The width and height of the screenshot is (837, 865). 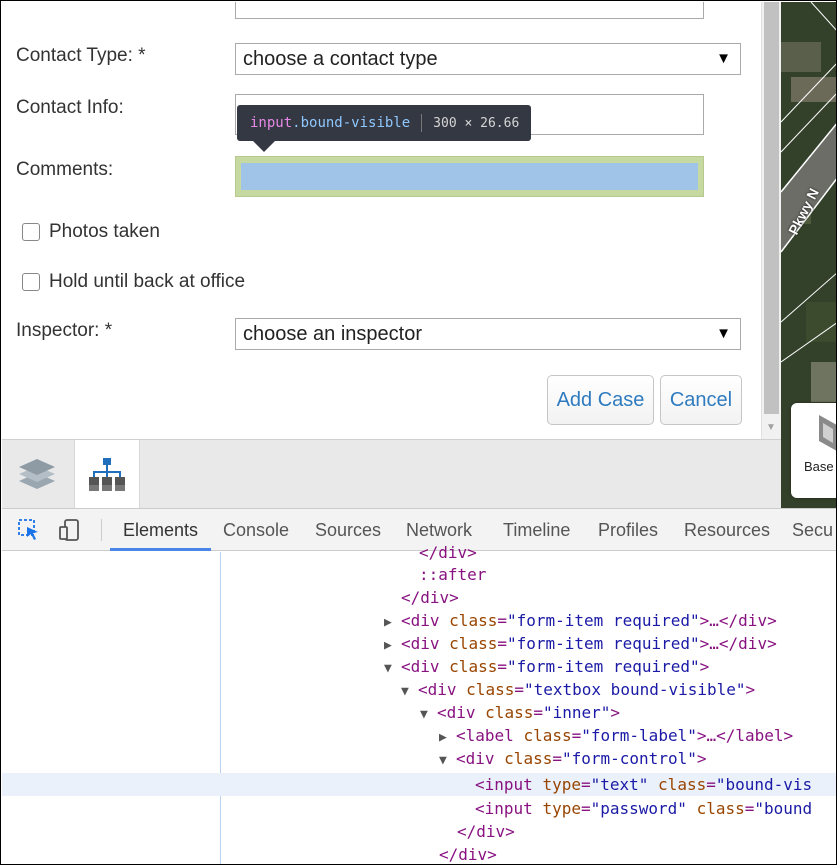 I want to click on contact-type-label: Contact Type: *, so click(x=81, y=55).